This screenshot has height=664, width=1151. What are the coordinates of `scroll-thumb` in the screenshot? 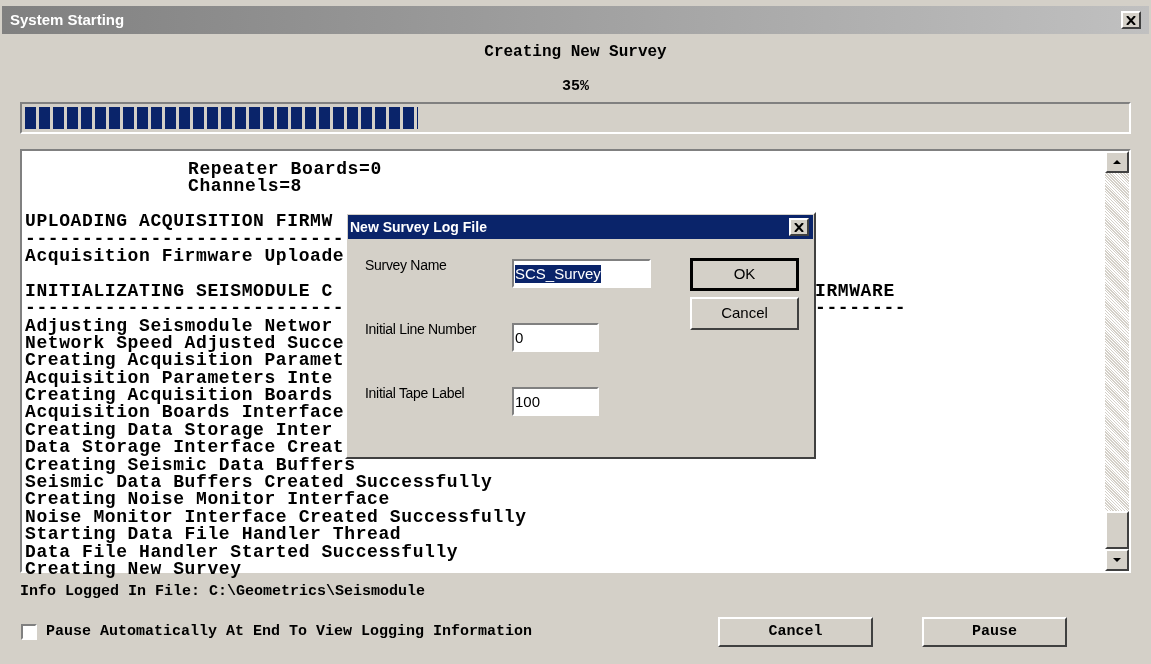 It's located at (1117, 530).